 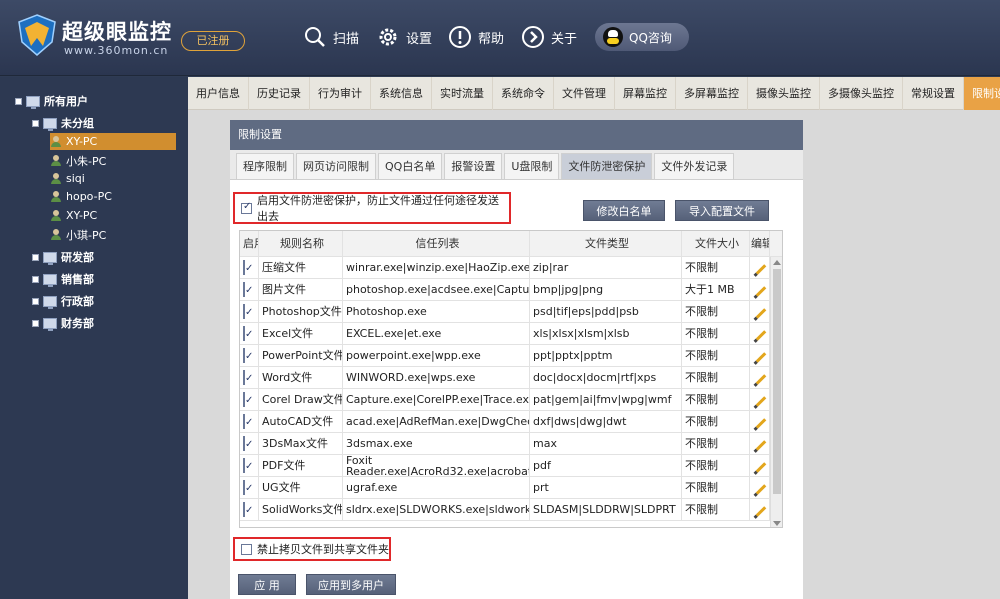 I want to click on tab-12: 限制设置, so click(x=982, y=93).